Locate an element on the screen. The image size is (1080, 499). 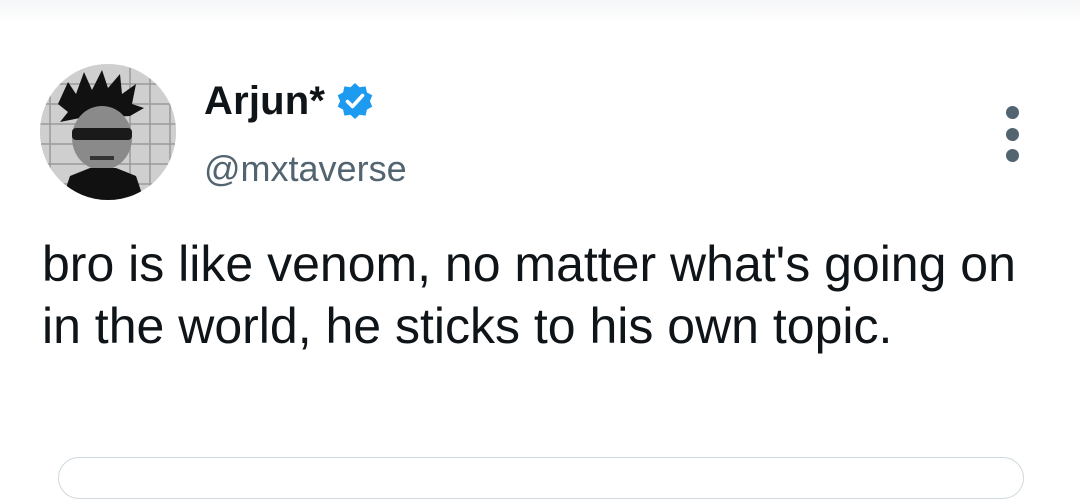
author-display-name: Arjun* is located at coordinates (264, 101).